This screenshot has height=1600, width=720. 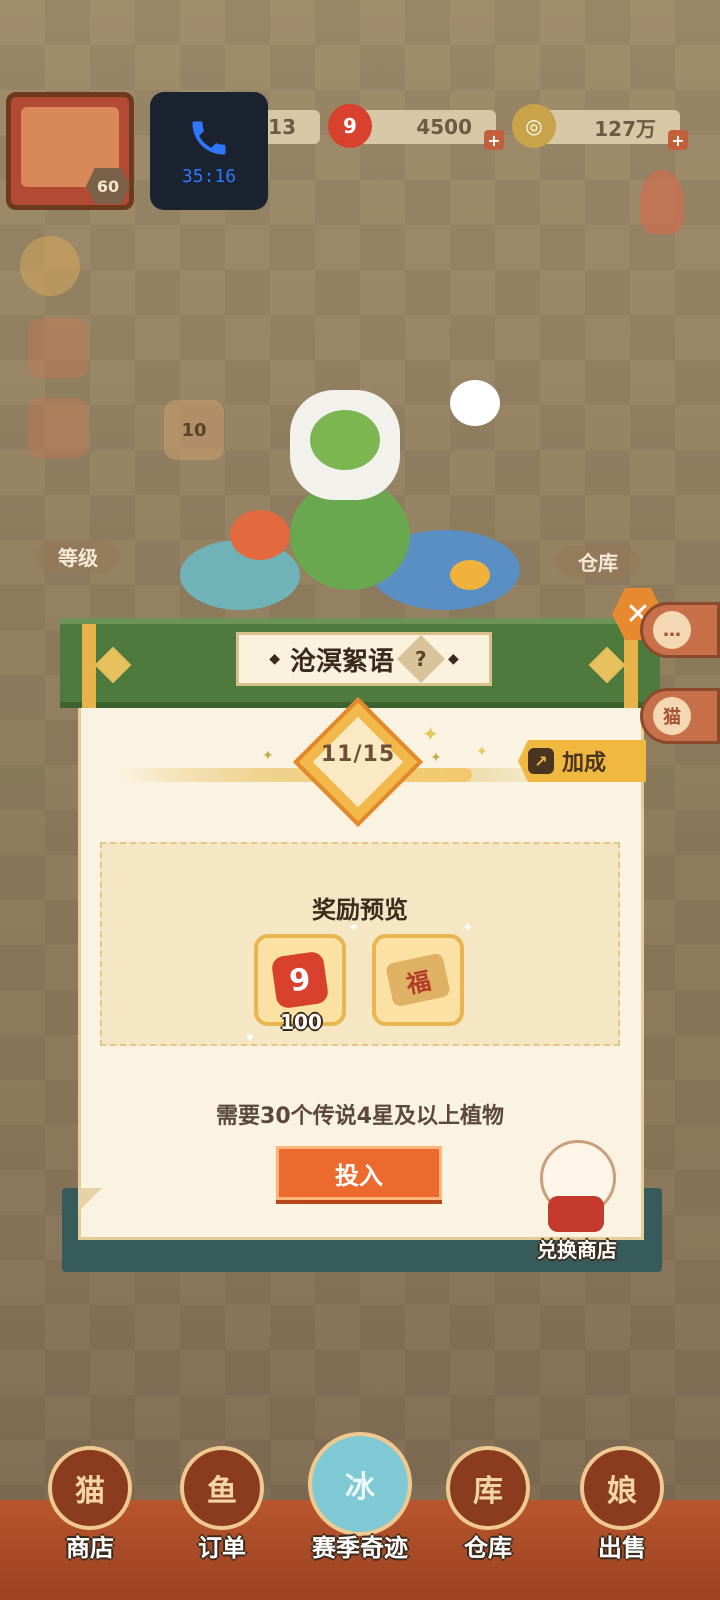 What do you see at coordinates (360, 1484) in the screenshot?
I see `season-iceberg-icon: 冰` at bounding box center [360, 1484].